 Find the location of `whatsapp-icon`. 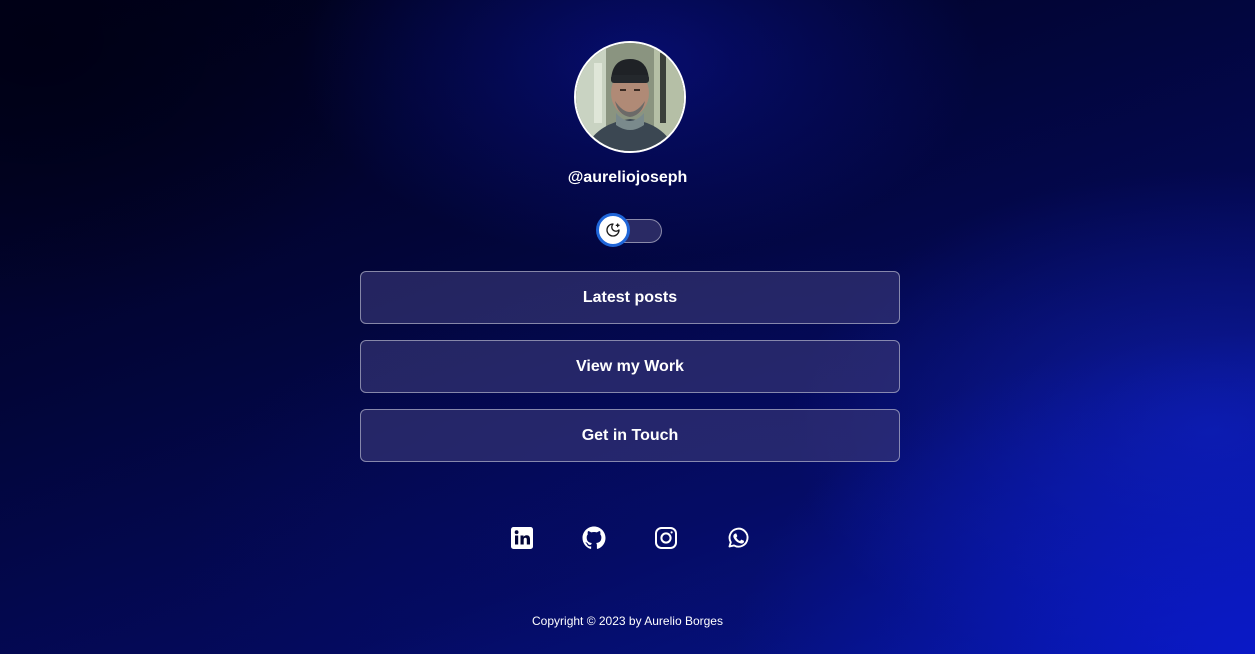

whatsapp-icon is located at coordinates (738, 537).